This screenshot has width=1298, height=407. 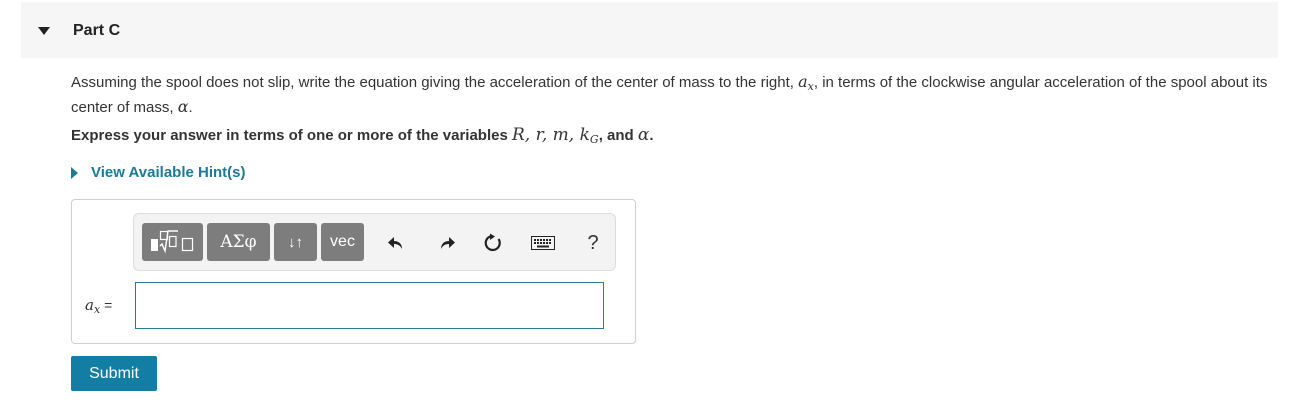 I want to click on subscript-superscript-button: ↓↑, so click(x=295, y=242).